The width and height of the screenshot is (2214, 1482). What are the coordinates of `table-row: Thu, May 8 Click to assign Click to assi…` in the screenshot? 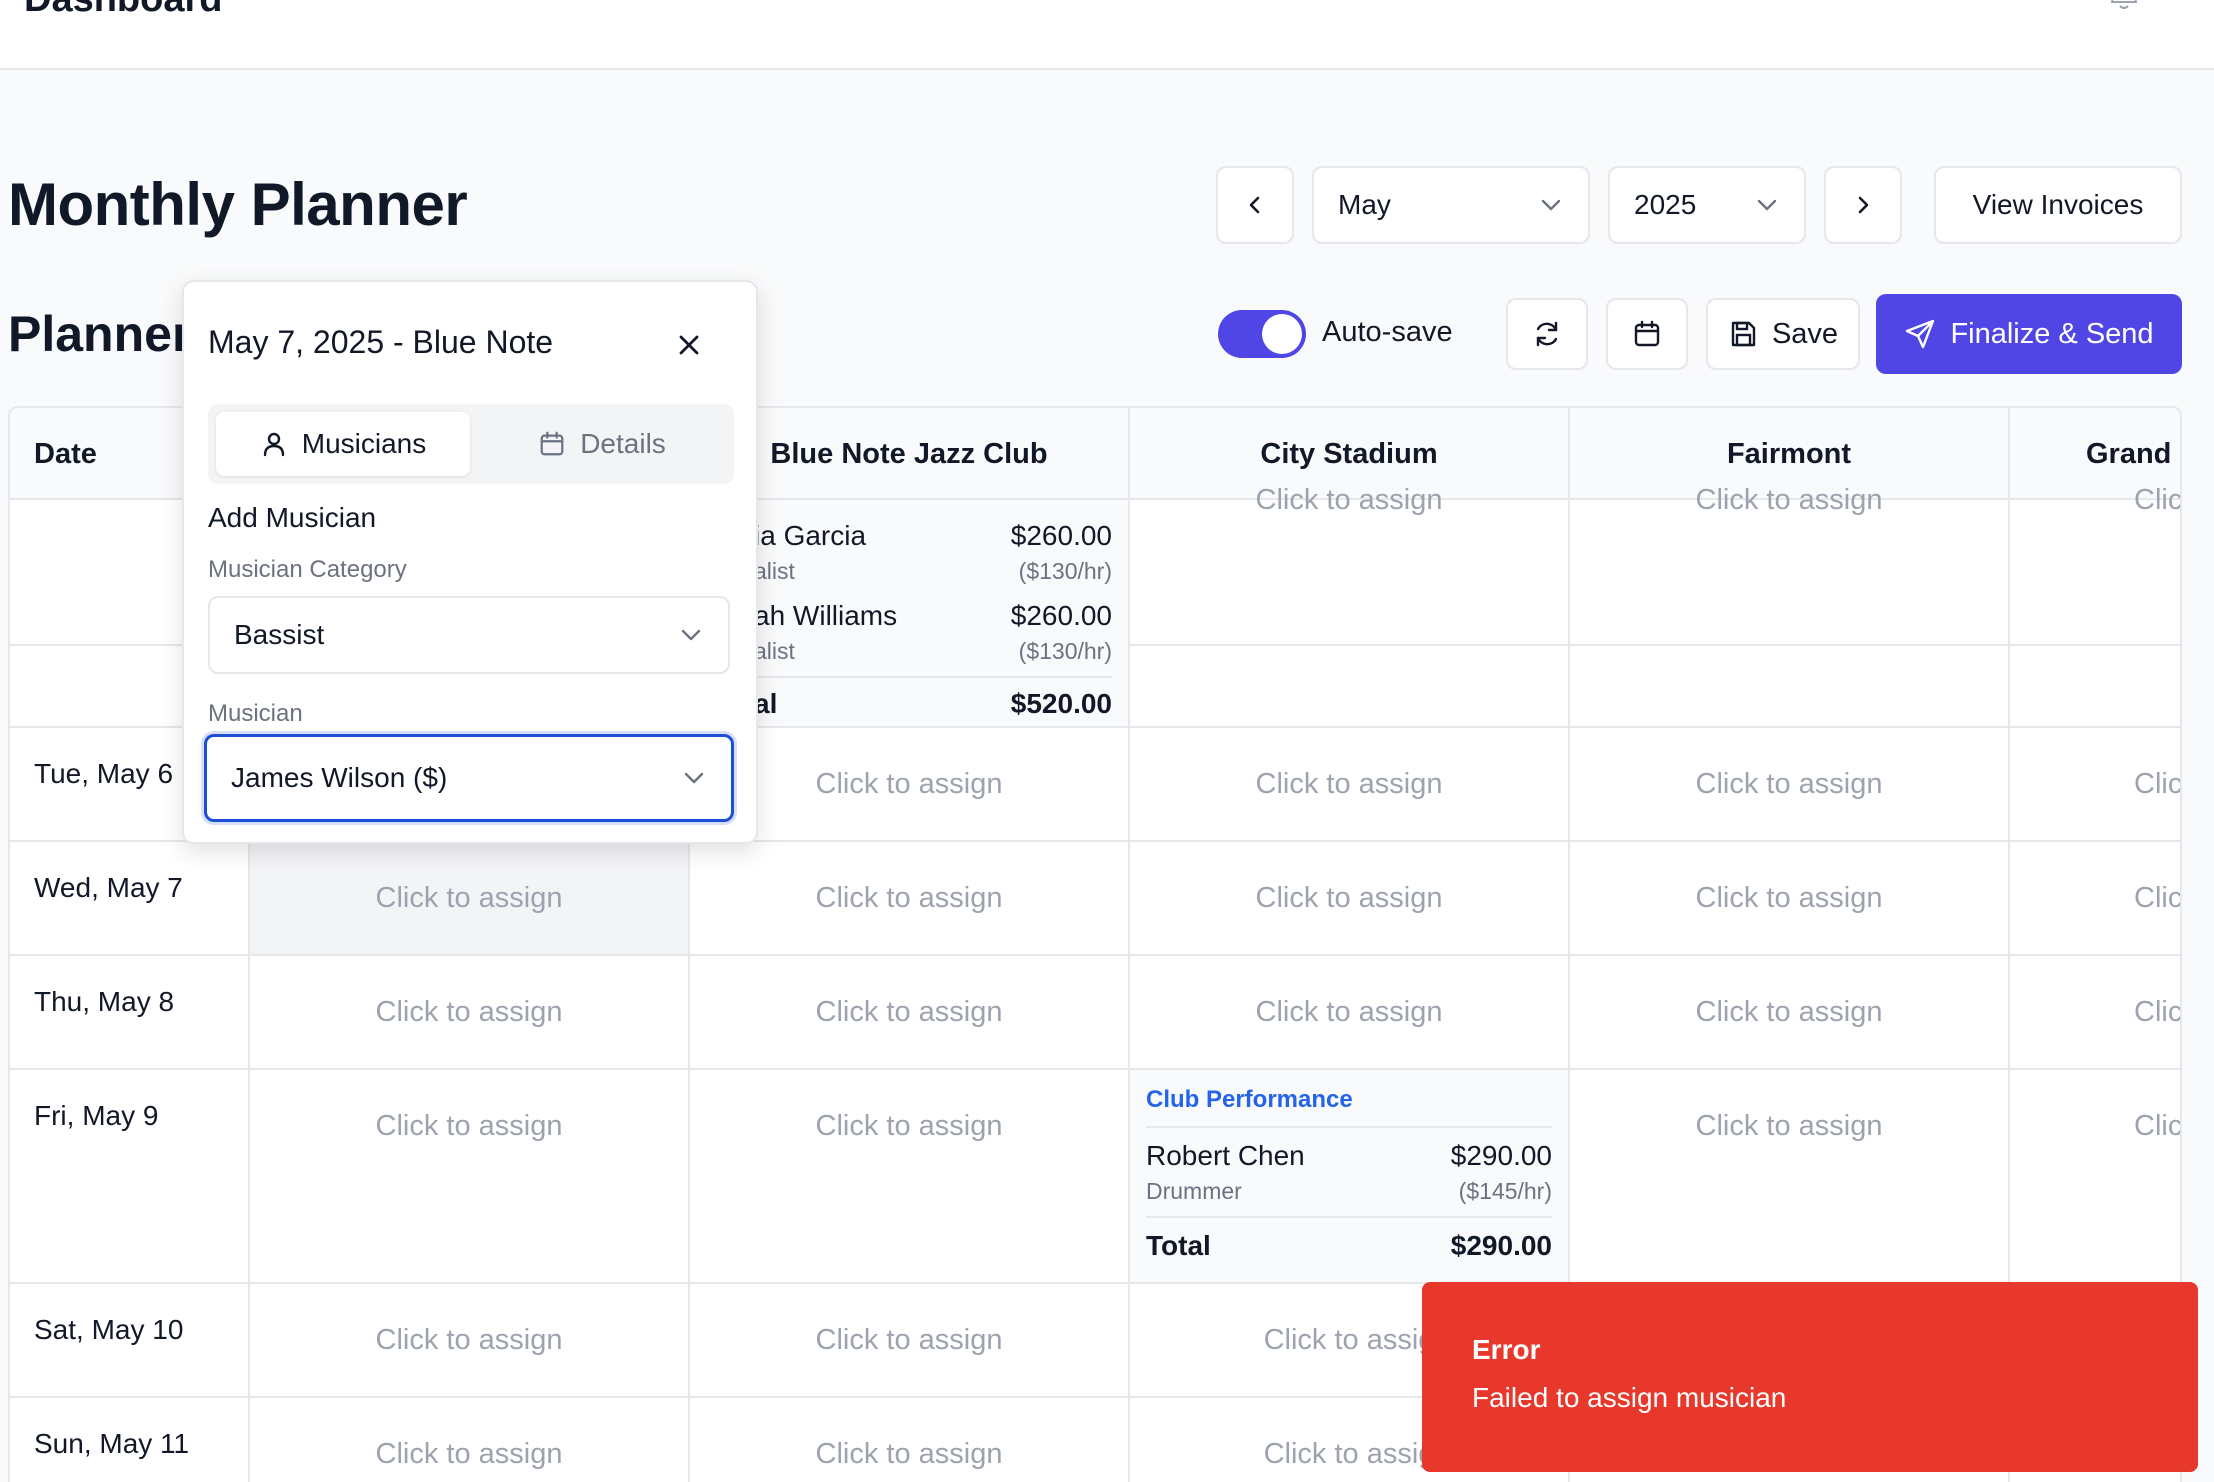 It's located at (1095, 1013).